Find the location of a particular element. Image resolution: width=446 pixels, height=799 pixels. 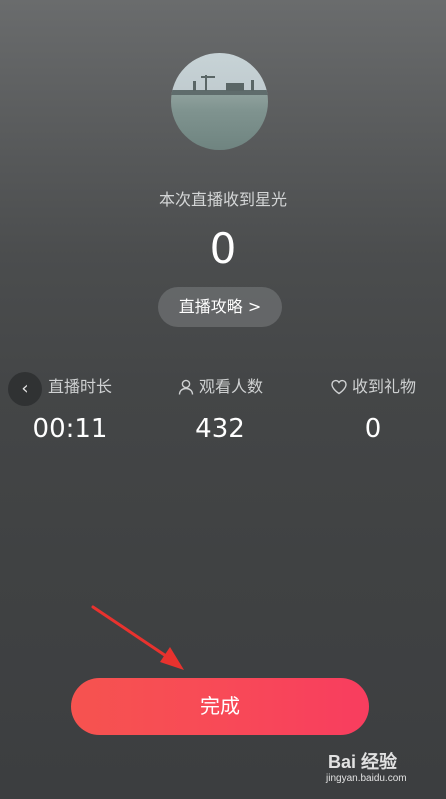

stat-gifts: 收到礼物 0 is located at coordinates (373, 409).